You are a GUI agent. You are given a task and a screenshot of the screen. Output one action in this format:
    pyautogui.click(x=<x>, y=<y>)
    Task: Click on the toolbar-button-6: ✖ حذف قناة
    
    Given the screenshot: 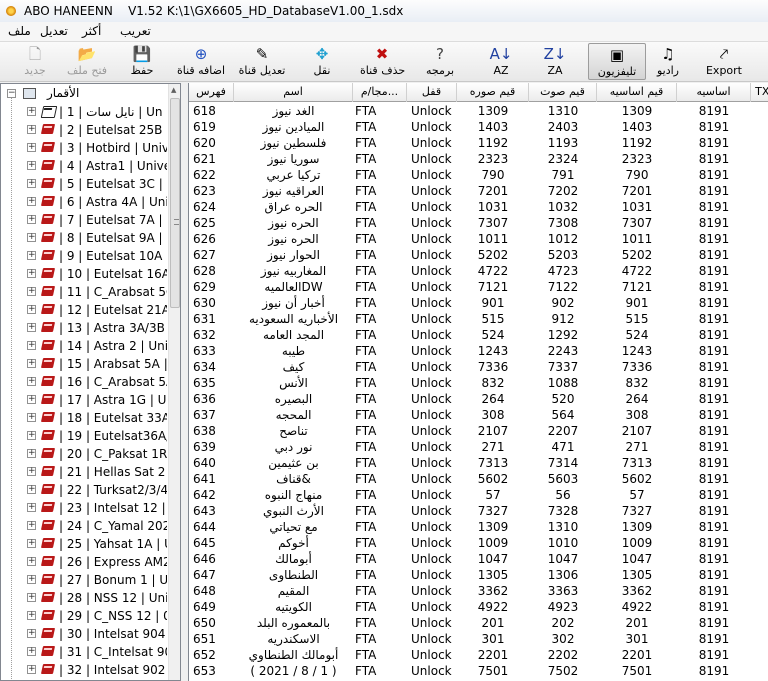 What is the action you would take?
    pyautogui.click(x=382, y=61)
    